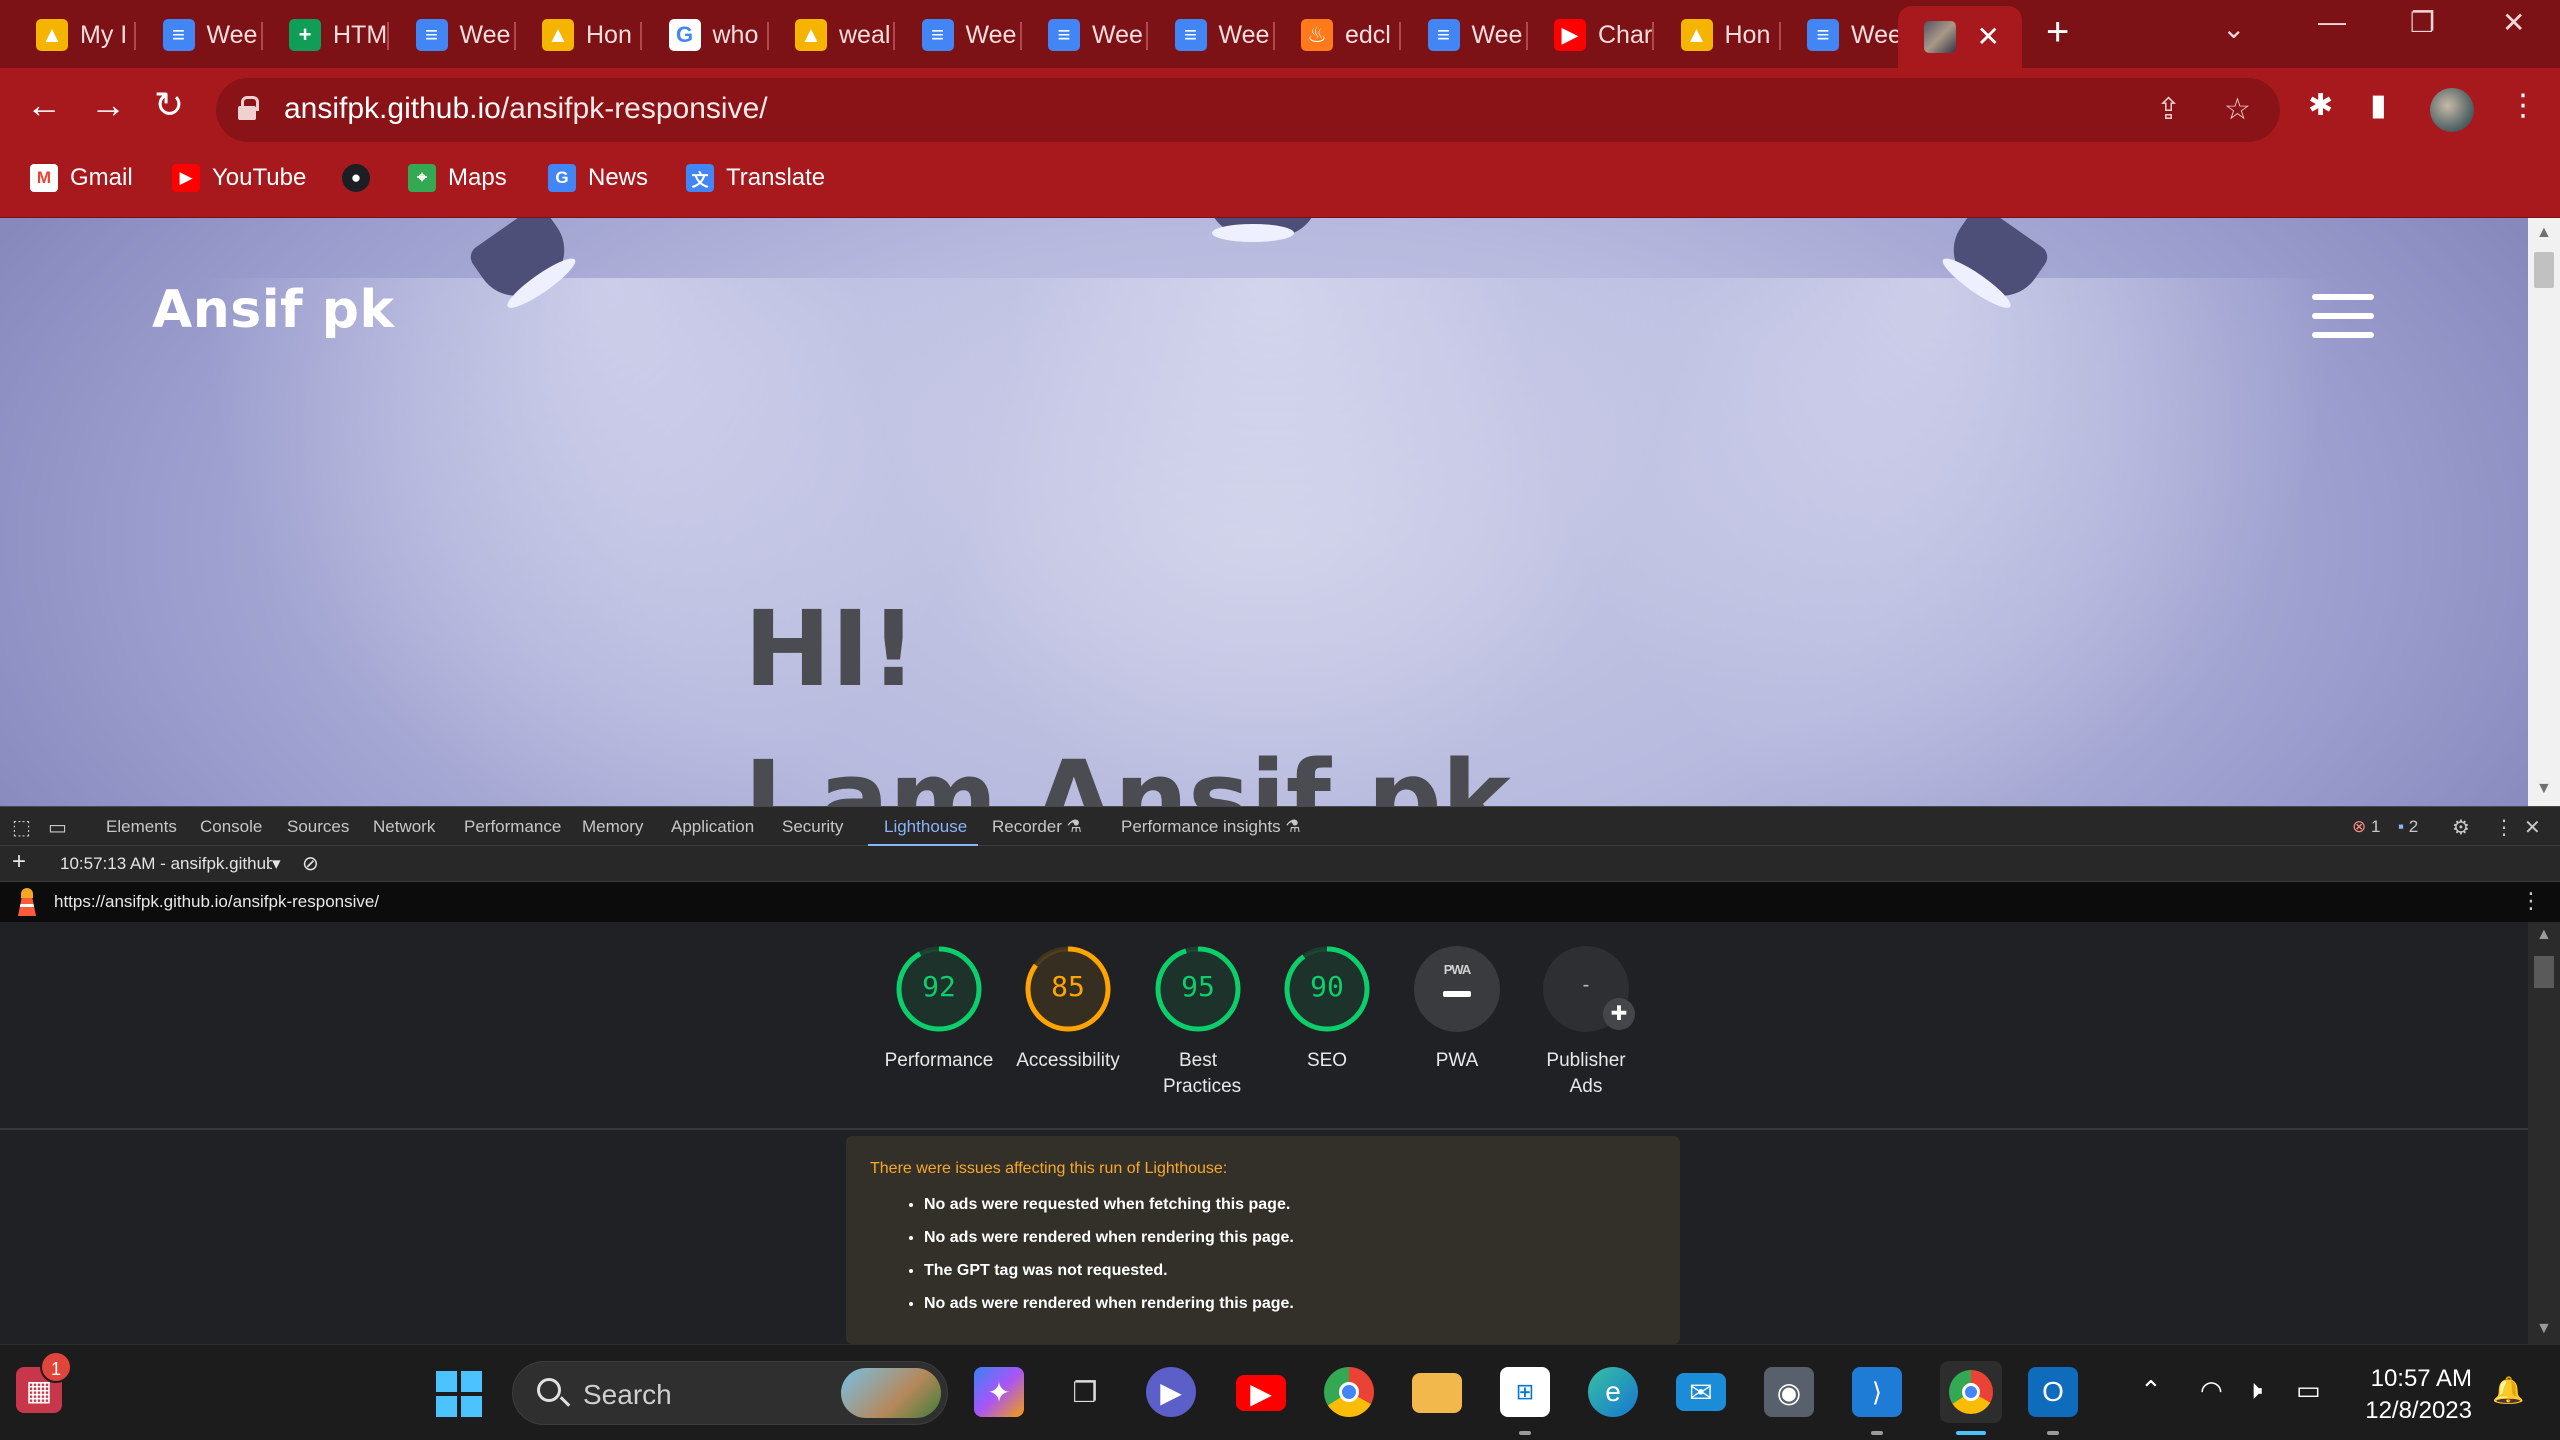 This screenshot has width=2560, height=1440. I want to click on tab-search-icon: ⌄, so click(2233, 28).